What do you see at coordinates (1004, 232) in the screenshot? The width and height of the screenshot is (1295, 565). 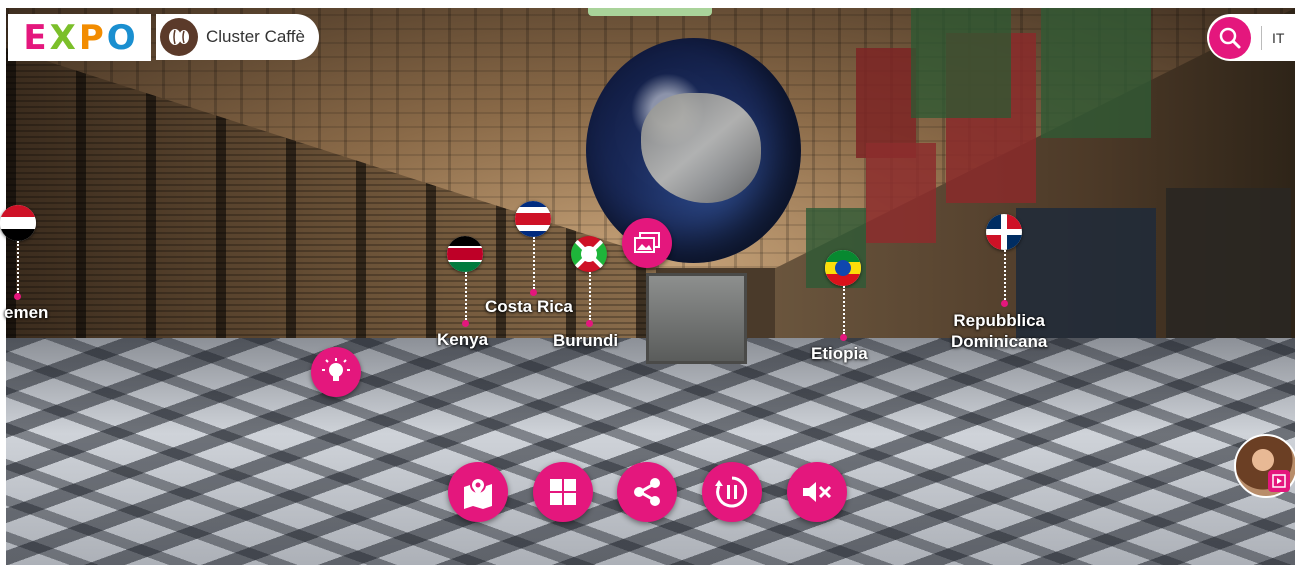 I see `flag-dominican-republic` at bounding box center [1004, 232].